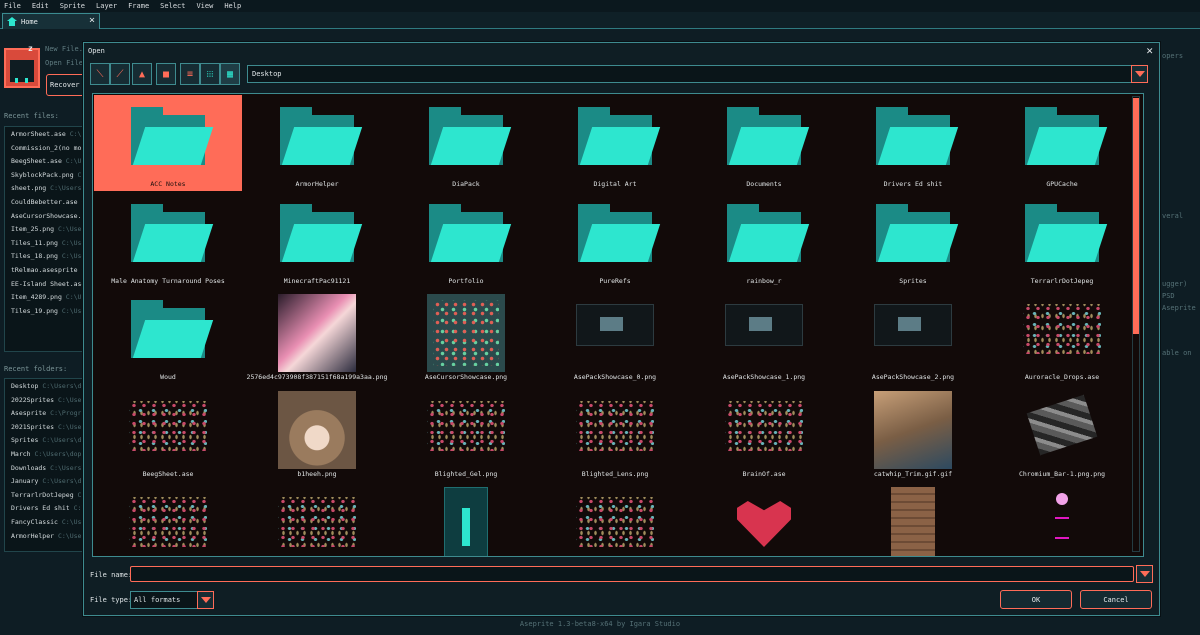 The height and width of the screenshot is (635, 1200). Describe the element at coordinates (1149, 50) in the screenshot. I see `close-dialog-icon: ✕` at that location.